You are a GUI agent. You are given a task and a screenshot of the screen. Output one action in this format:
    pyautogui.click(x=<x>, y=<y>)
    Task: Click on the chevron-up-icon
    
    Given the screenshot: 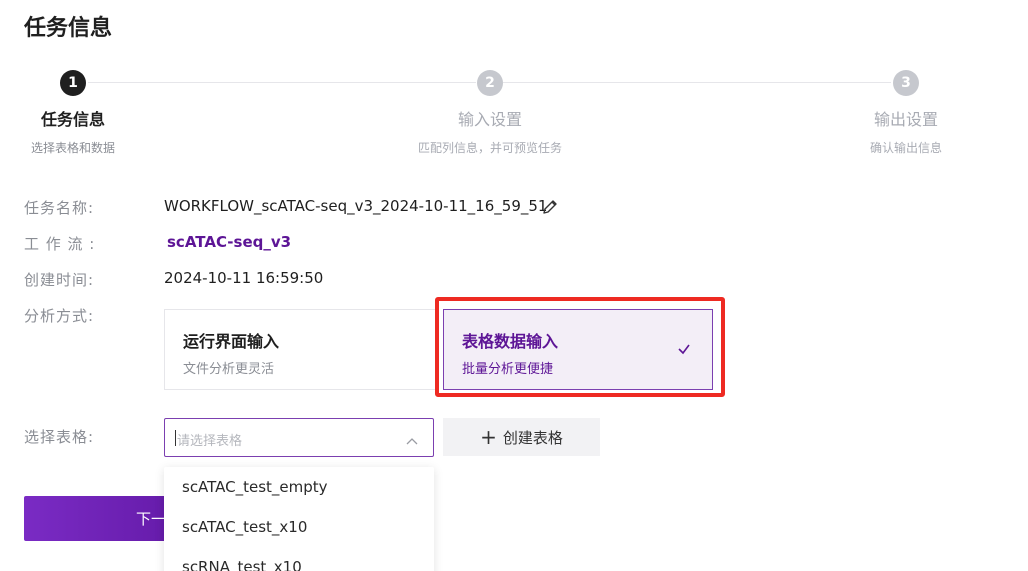 What is the action you would take?
    pyautogui.click(x=412, y=438)
    